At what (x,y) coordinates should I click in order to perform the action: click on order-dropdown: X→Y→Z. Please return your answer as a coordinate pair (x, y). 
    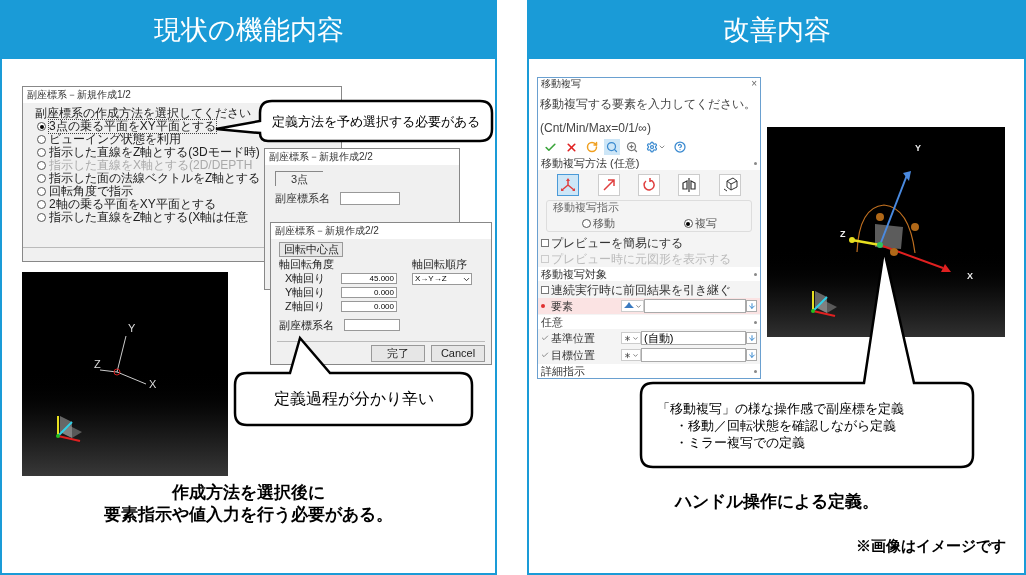
    Looking at the image, I should click on (442, 279).